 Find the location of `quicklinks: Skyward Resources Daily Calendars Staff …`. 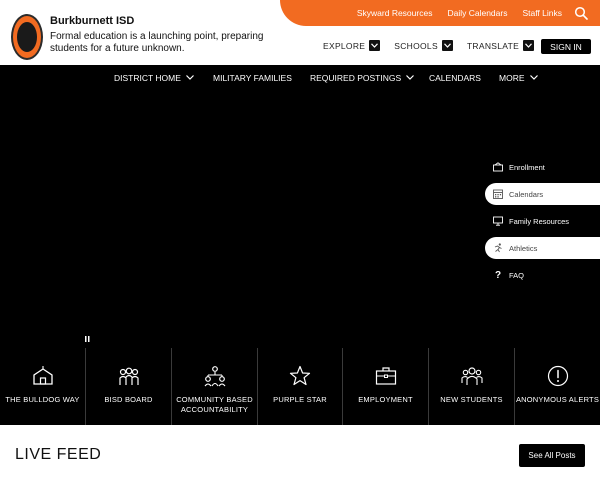

quicklinks: Skyward Resources Daily Calendars Staff … is located at coordinates (459, 13).